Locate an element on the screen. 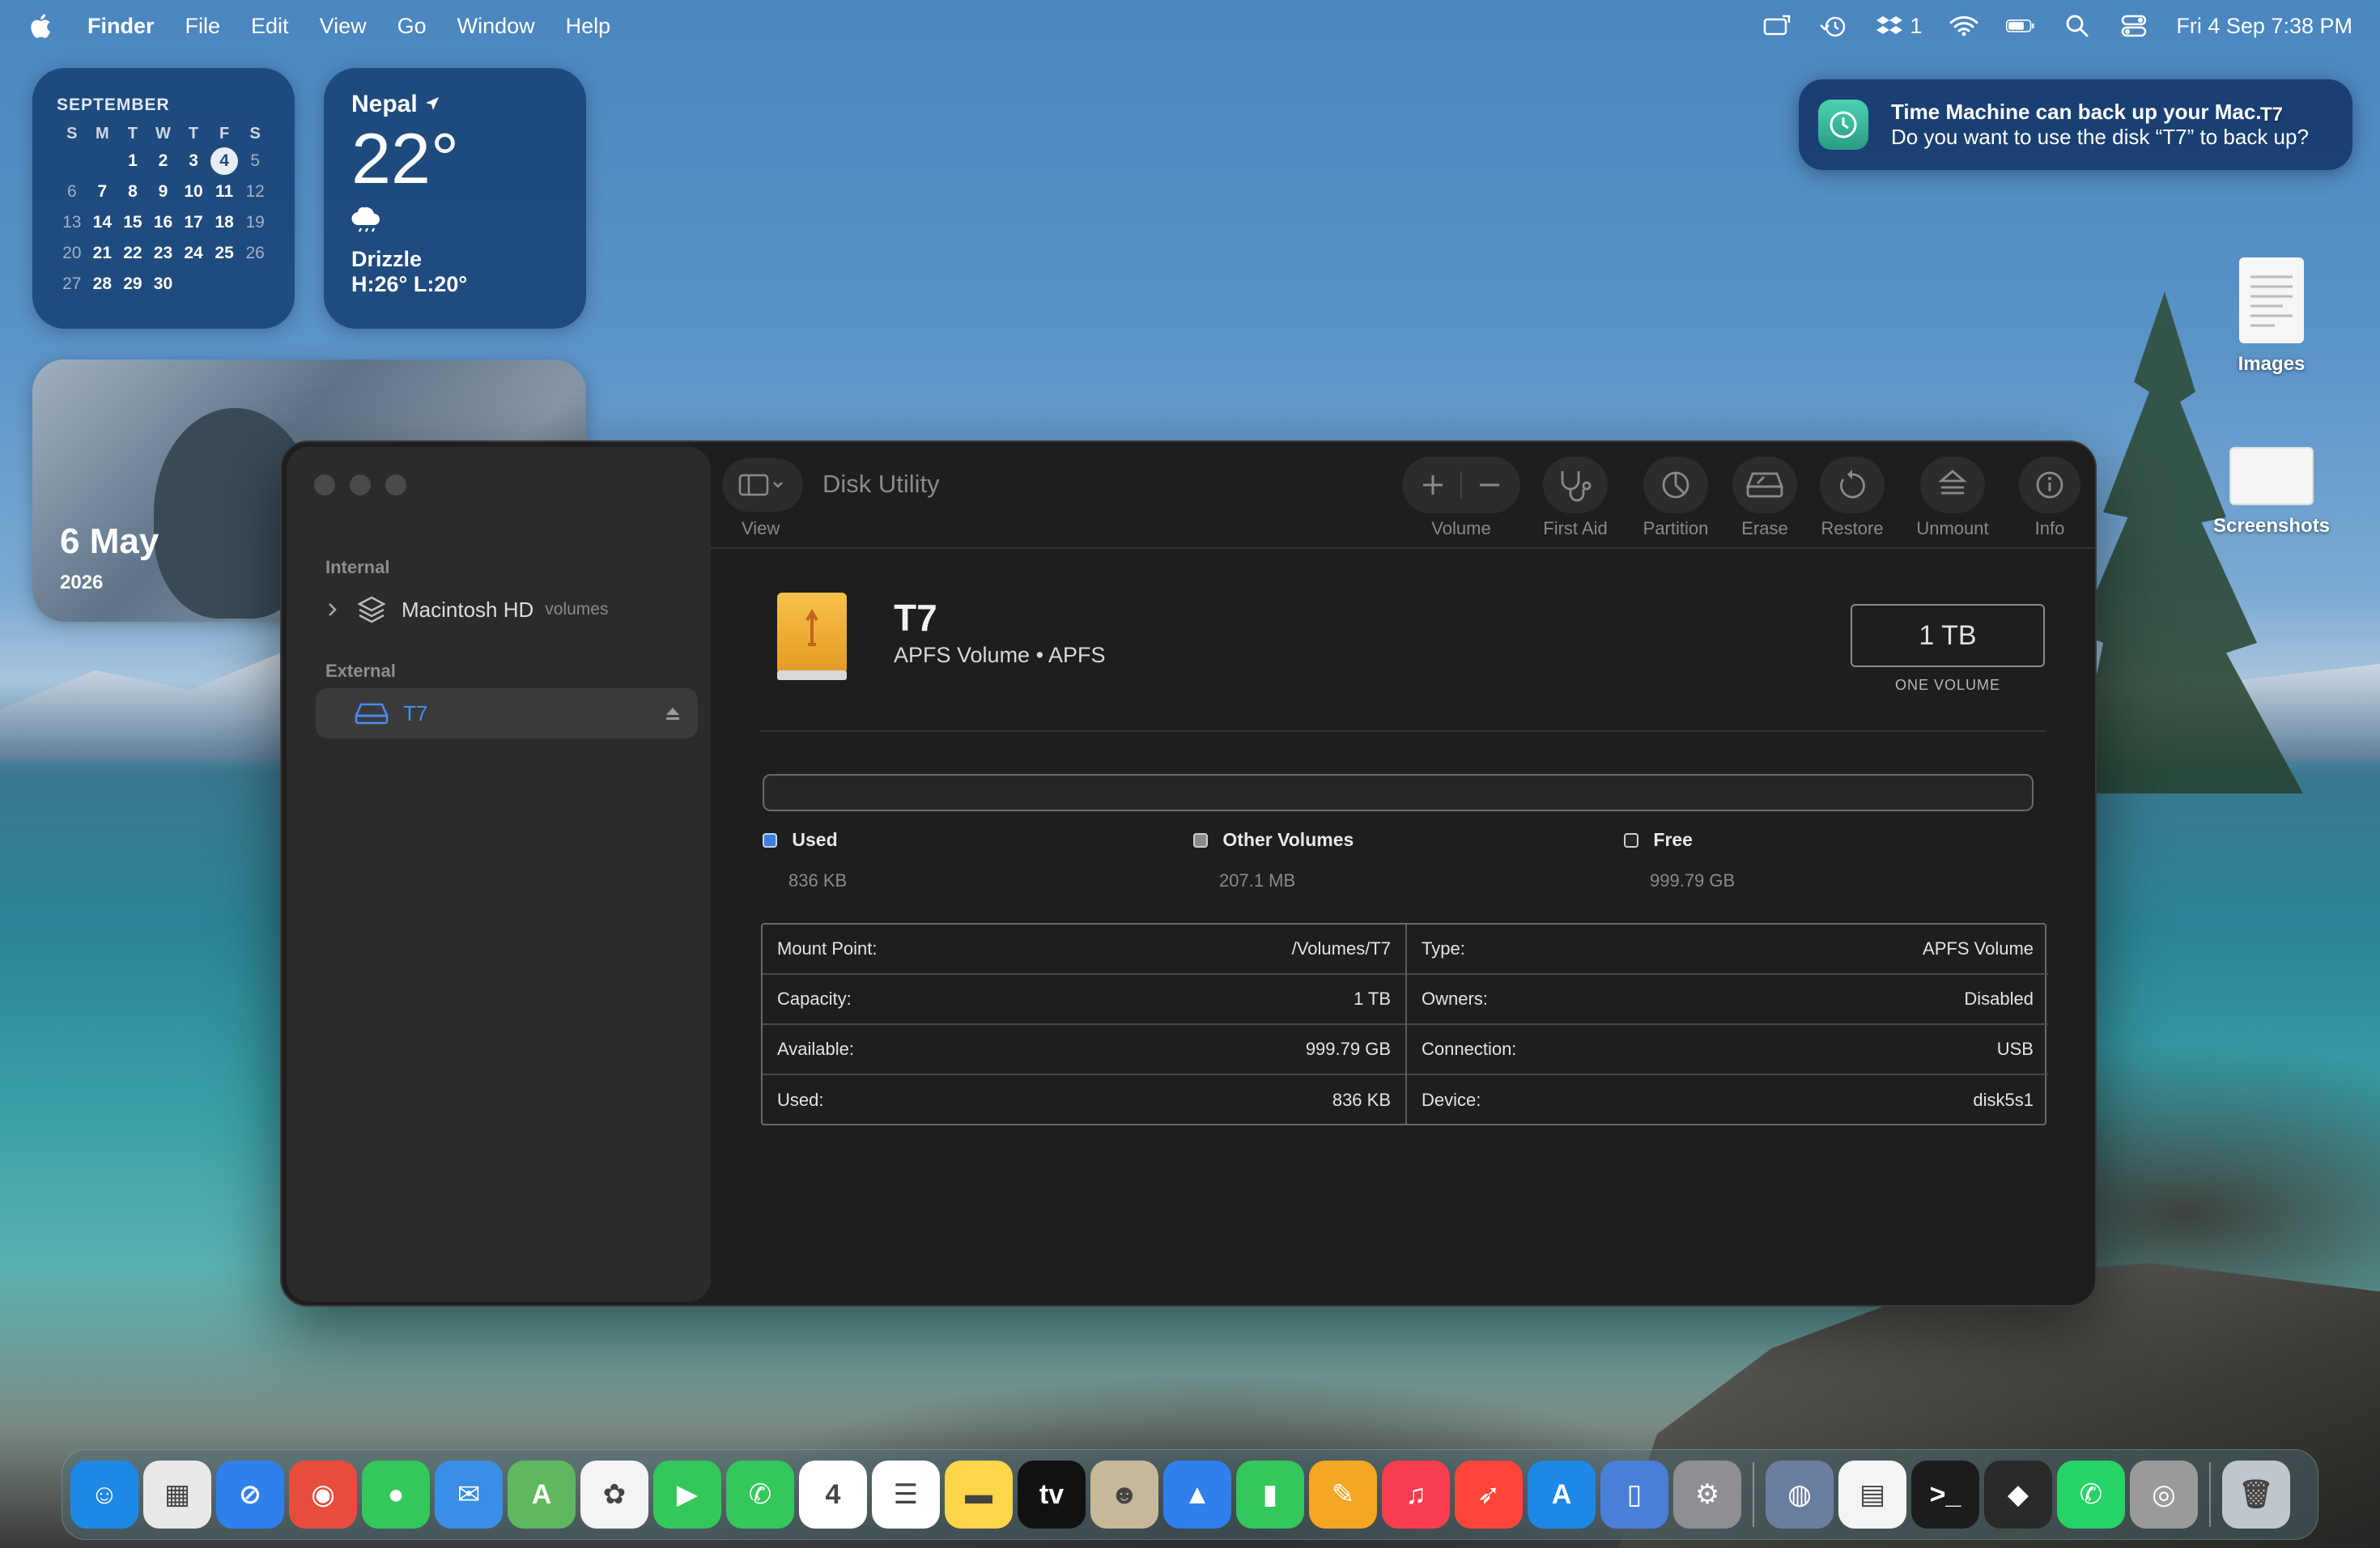 This screenshot has width=2380, height=1548. cube-app-icon: ◆ is located at coordinates (2018, 1495).